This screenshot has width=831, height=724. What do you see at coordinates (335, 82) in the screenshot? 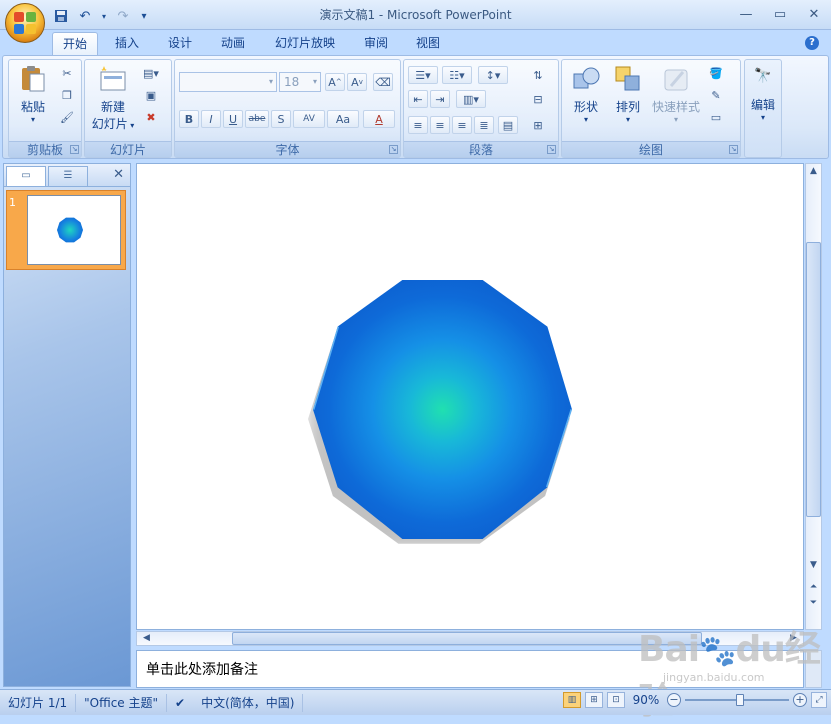
I see `grow-font-icon: A ^` at bounding box center [335, 82].